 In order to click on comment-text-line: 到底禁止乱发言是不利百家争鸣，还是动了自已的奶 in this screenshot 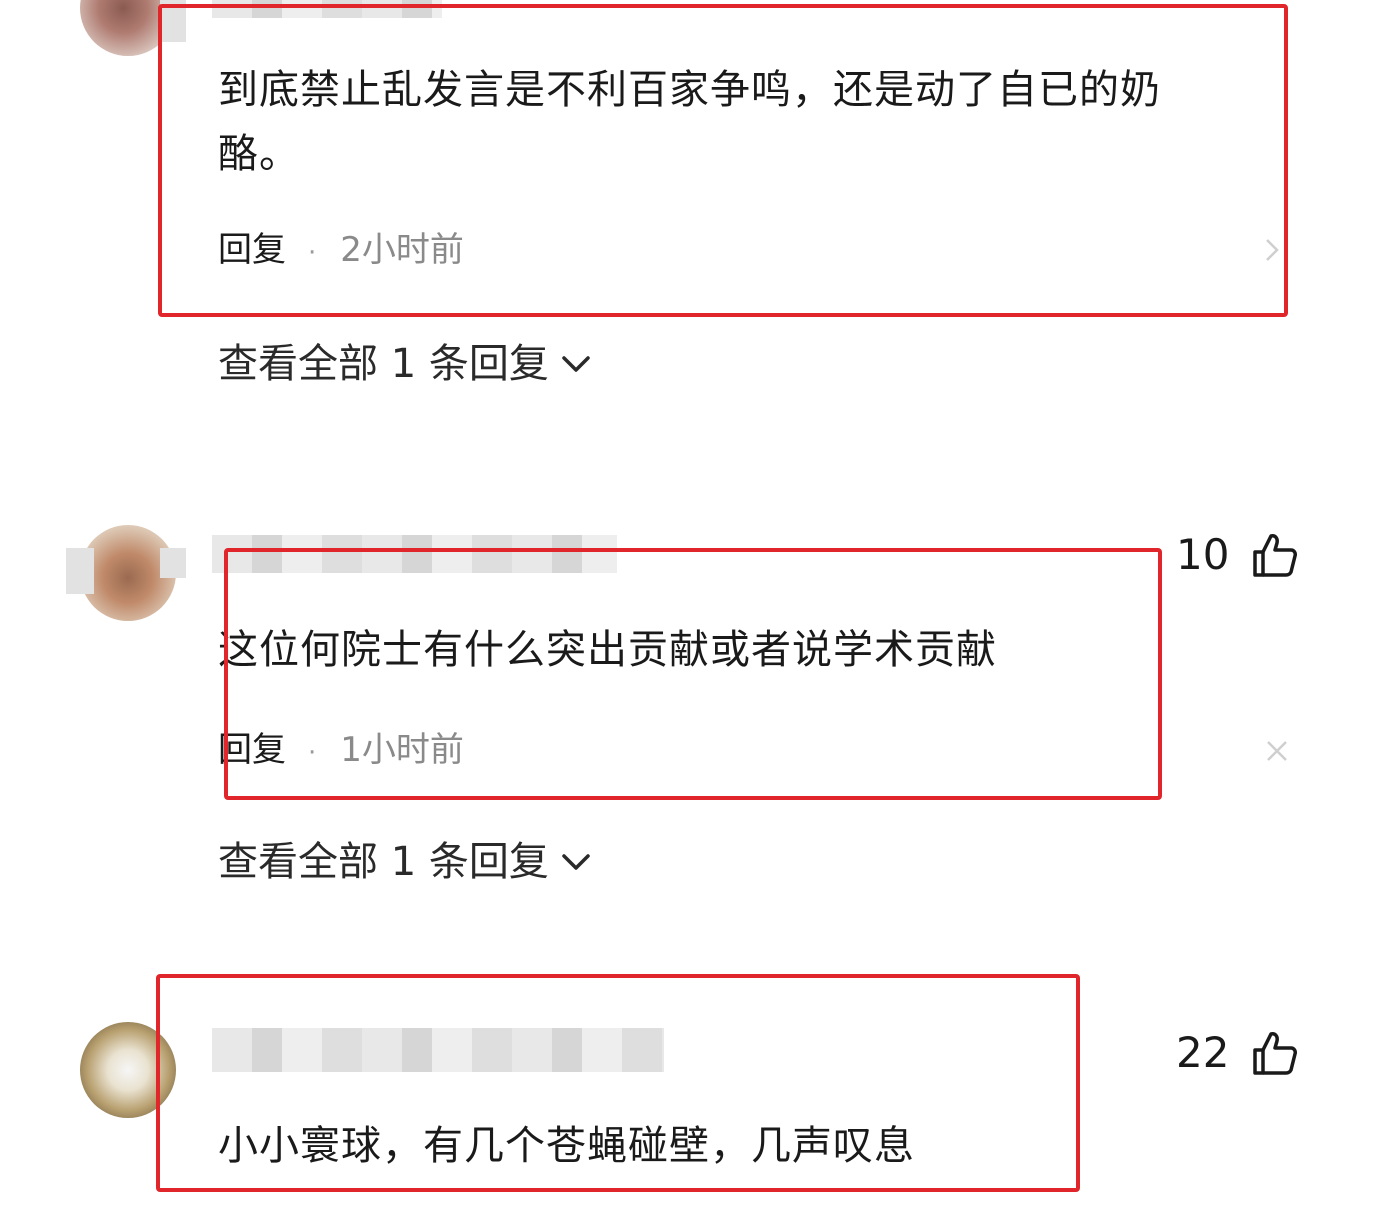, I will do `click(689, 90)`.